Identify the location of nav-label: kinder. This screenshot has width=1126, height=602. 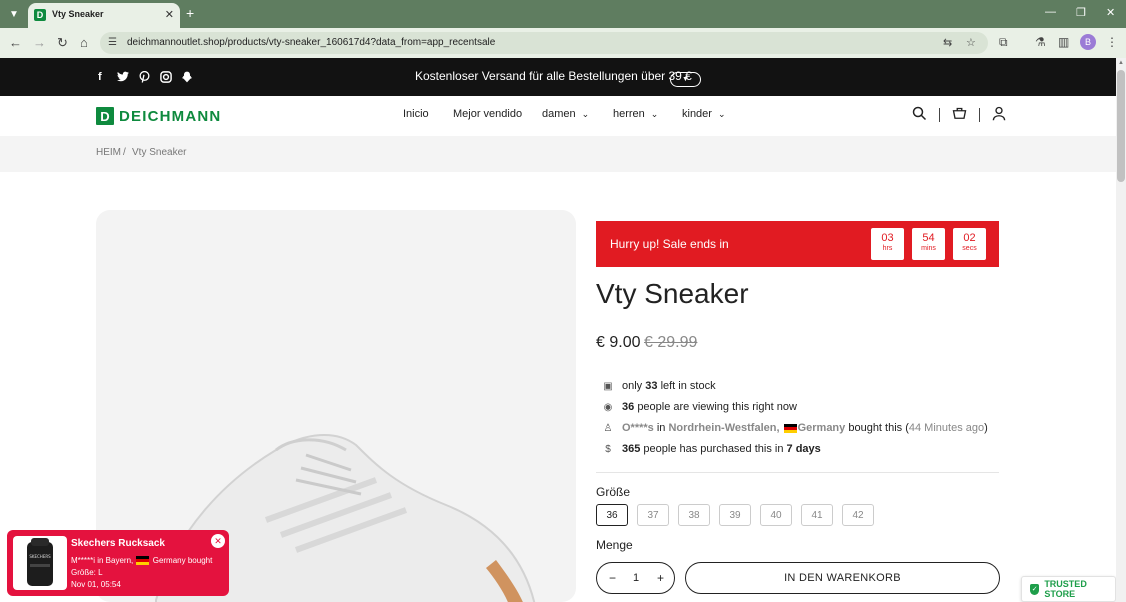
(697, 114).